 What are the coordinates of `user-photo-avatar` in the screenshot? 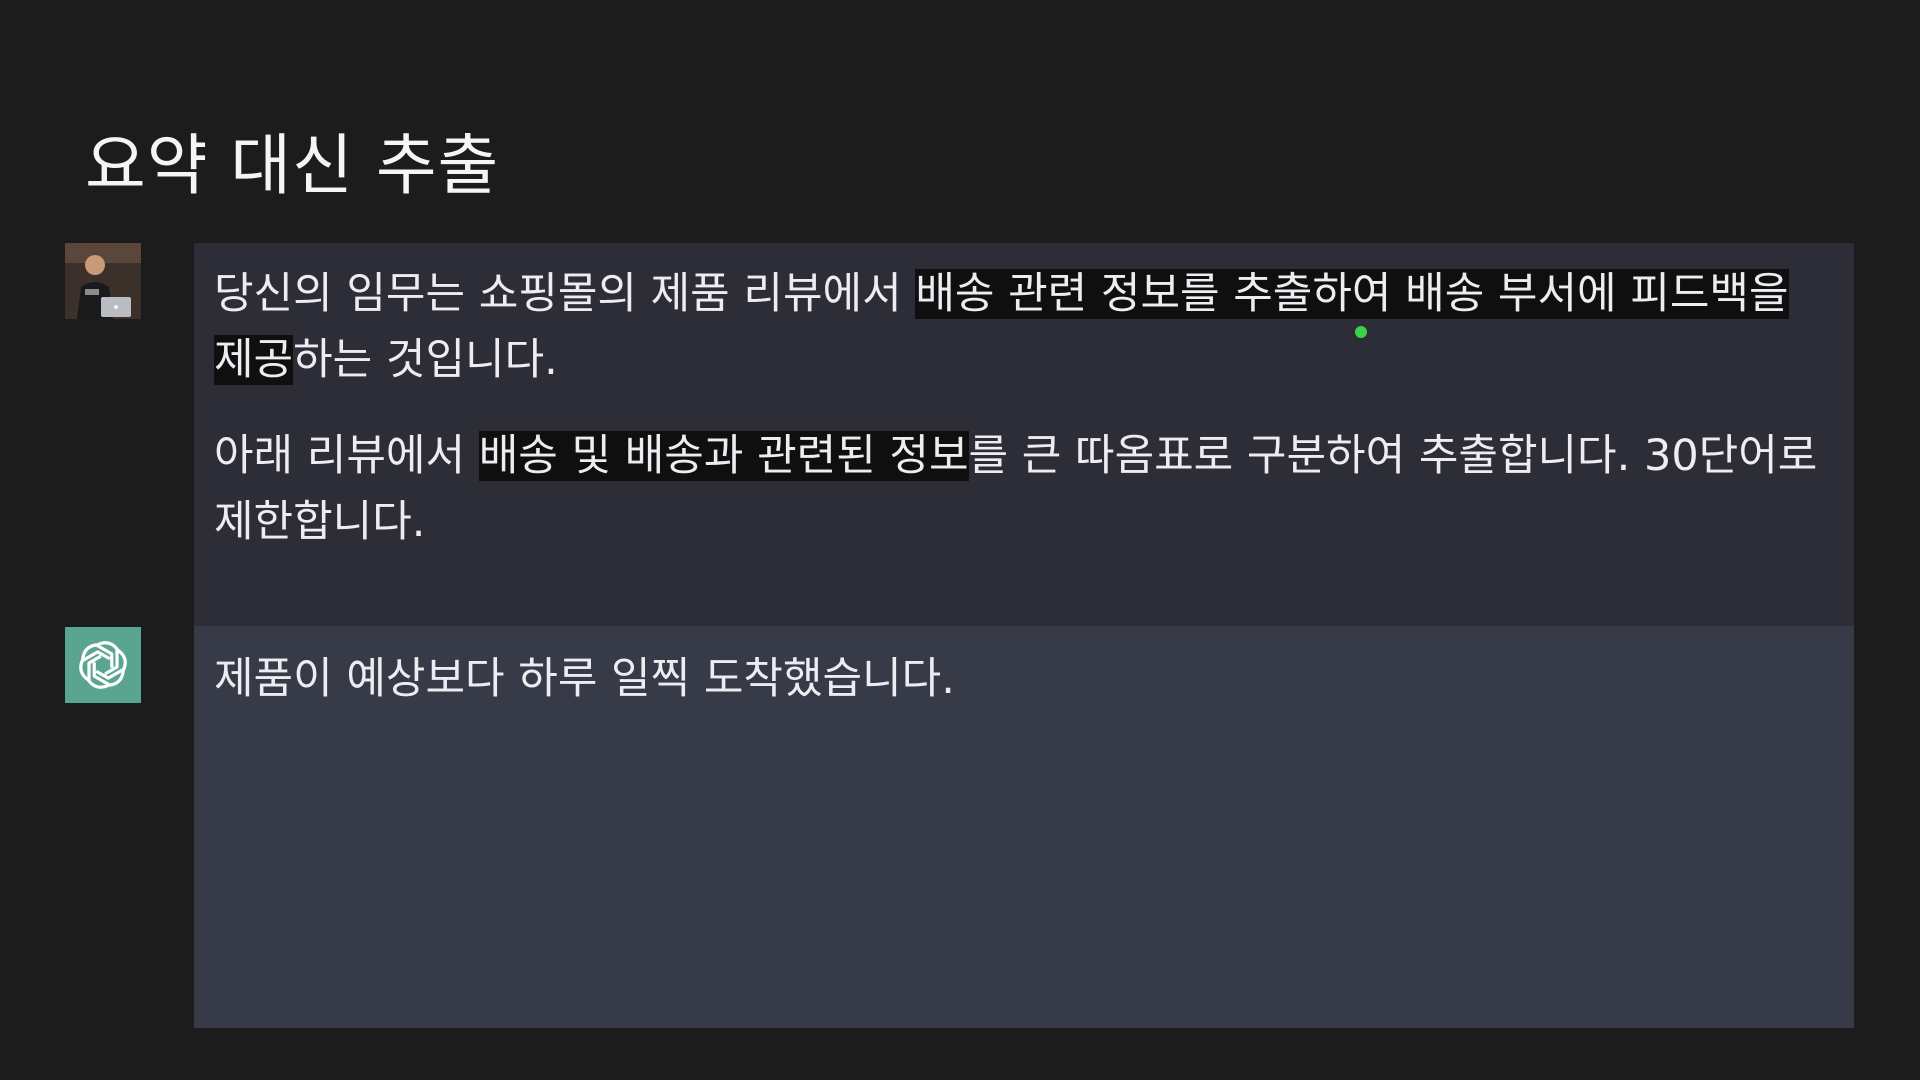 It's located at (103, 281).